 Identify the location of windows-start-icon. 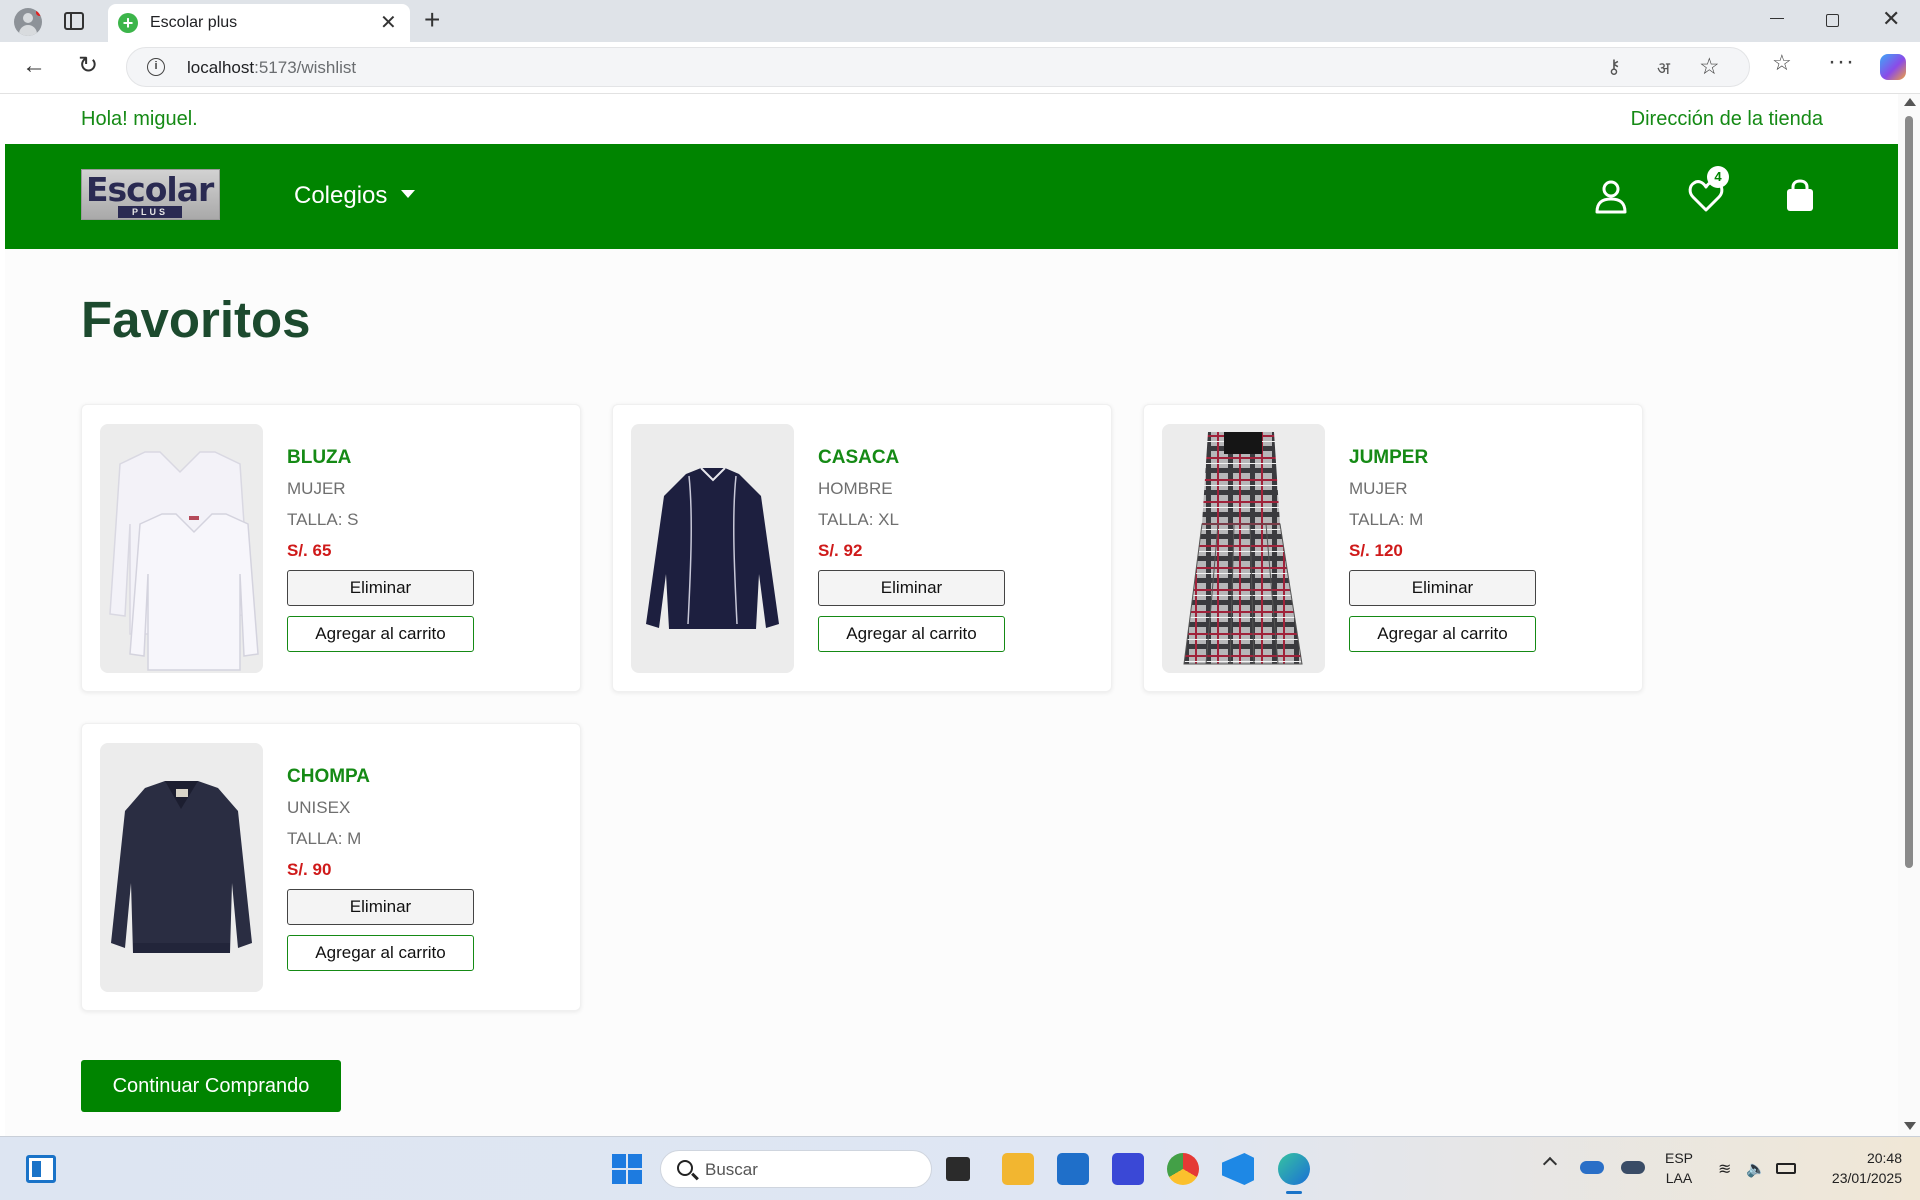
(627, 1169).